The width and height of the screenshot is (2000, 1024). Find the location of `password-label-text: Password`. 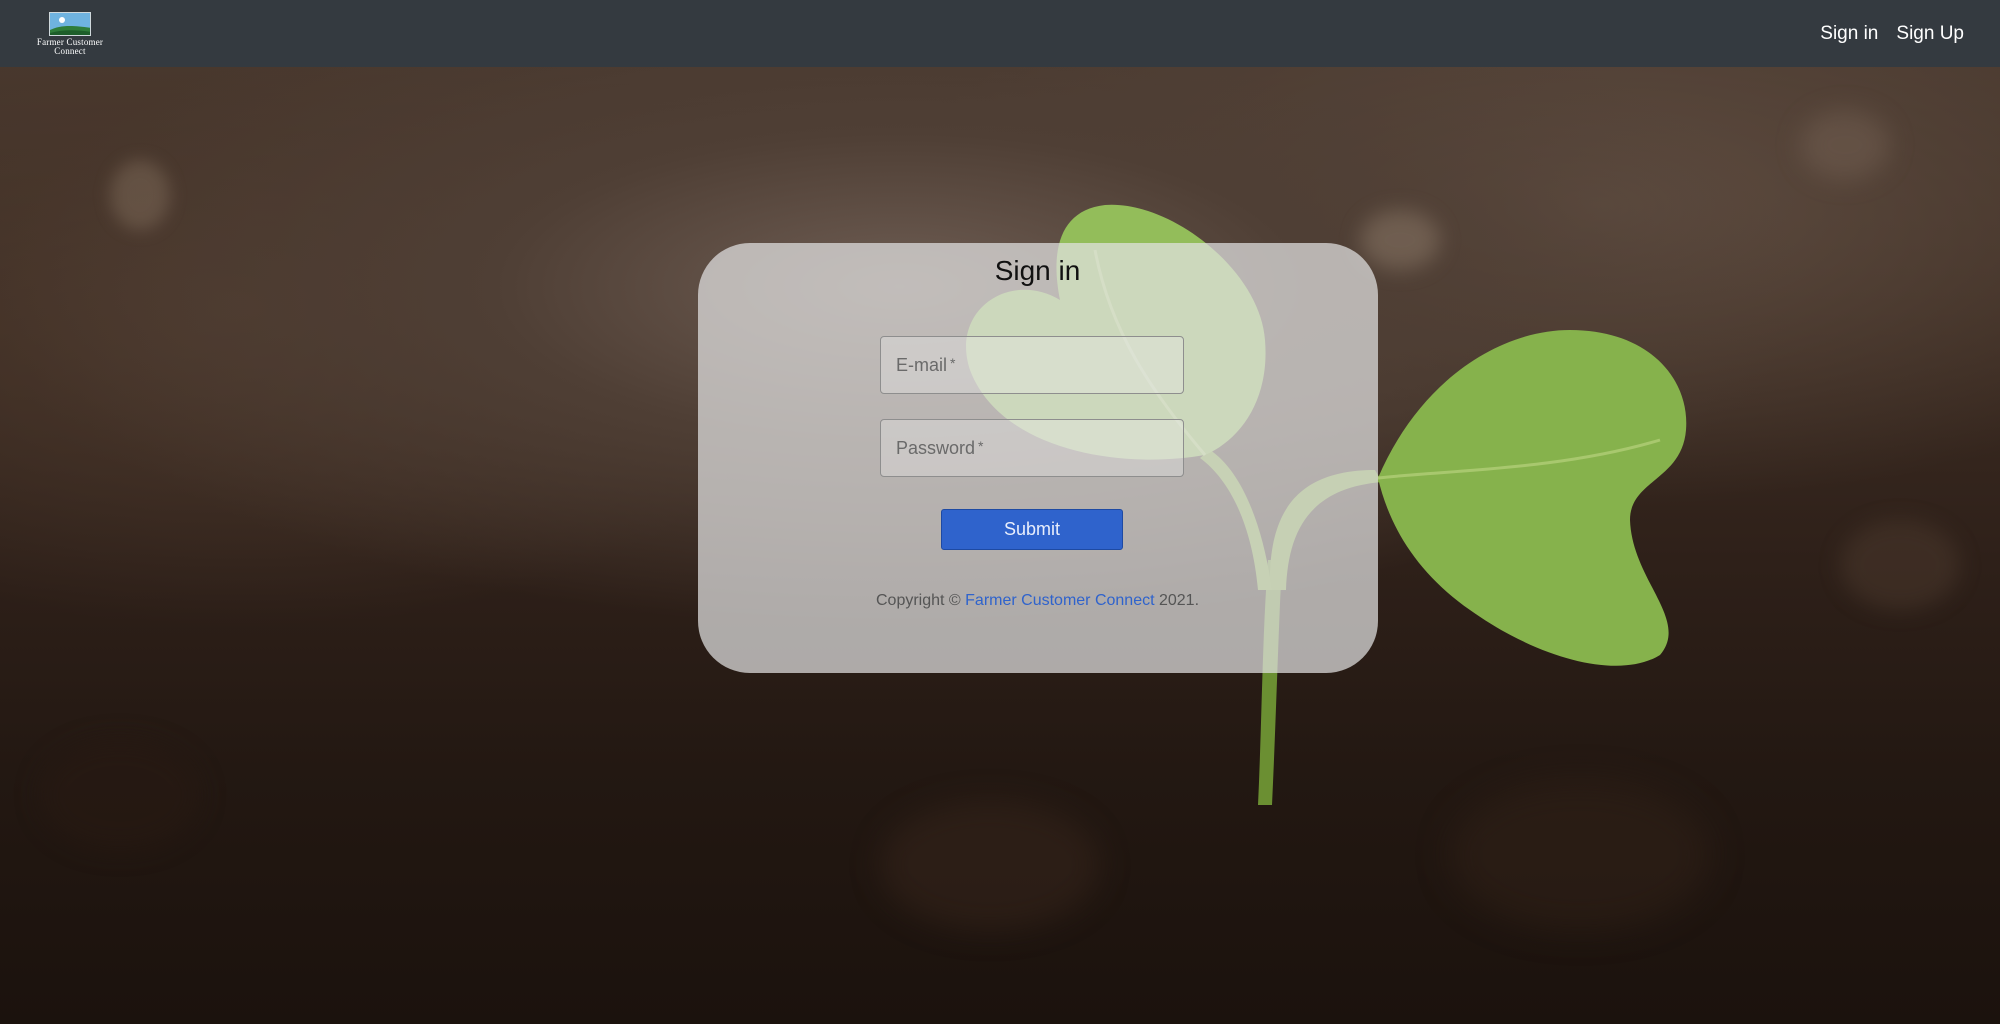

password-label-text: Password is located at coordinates (936, 448).